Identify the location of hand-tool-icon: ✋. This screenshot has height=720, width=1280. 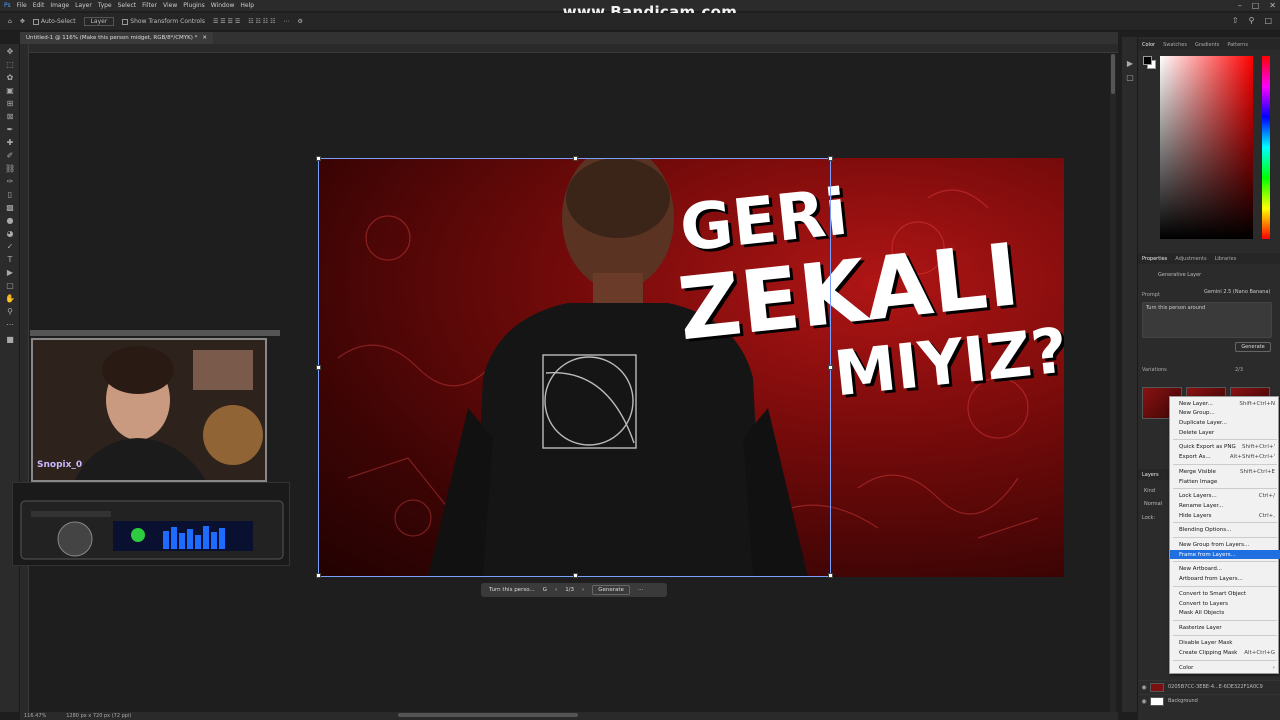
(10, 299).